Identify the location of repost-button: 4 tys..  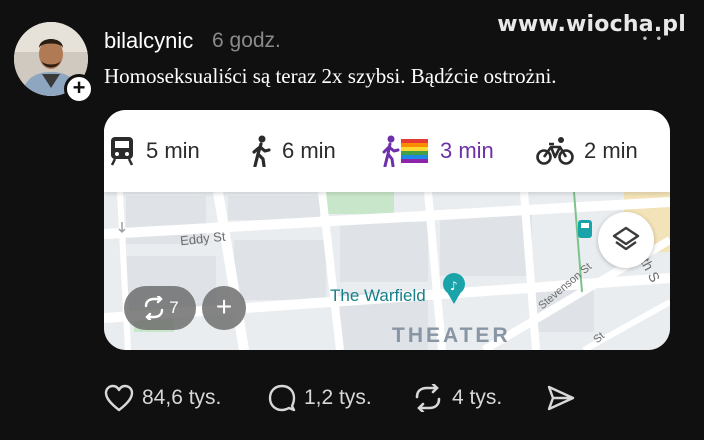
(457, 398).